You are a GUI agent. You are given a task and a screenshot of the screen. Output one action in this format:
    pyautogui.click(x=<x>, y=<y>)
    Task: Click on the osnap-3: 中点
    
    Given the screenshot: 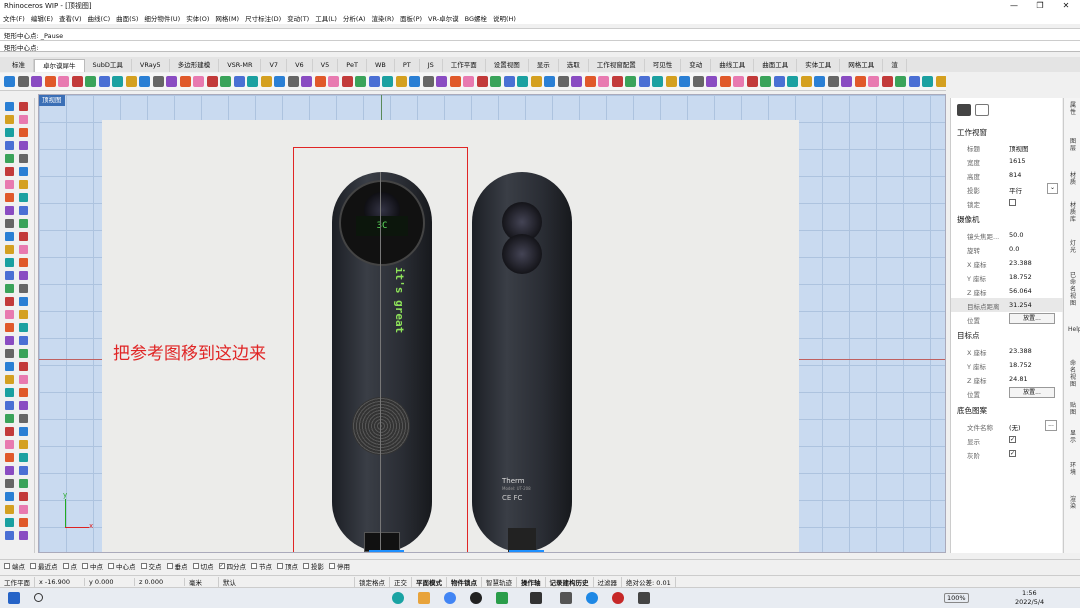 What is the action you would take?
    pyautogui.click(x=92, y=566)
    